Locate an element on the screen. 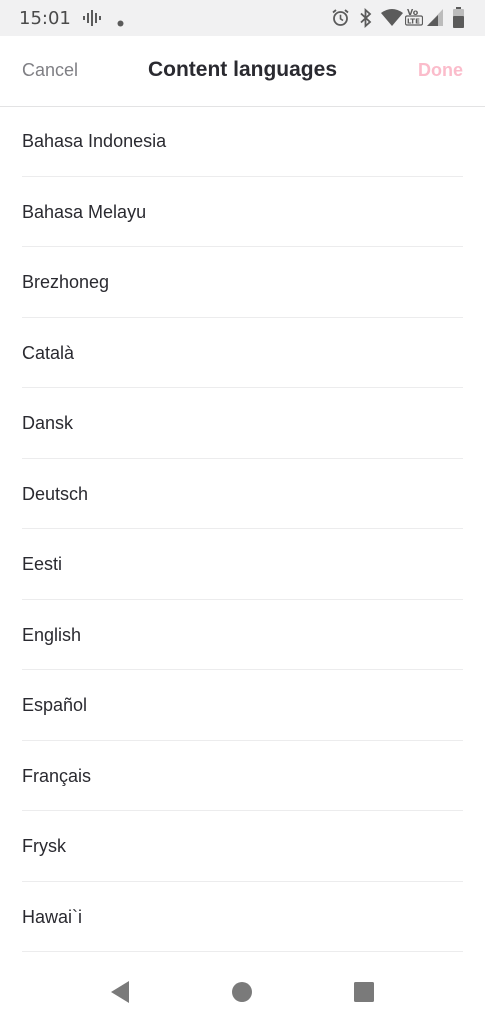 This screenshot has width=485, height=1024. language-item: Frysk is located at coordinates (242, 846).